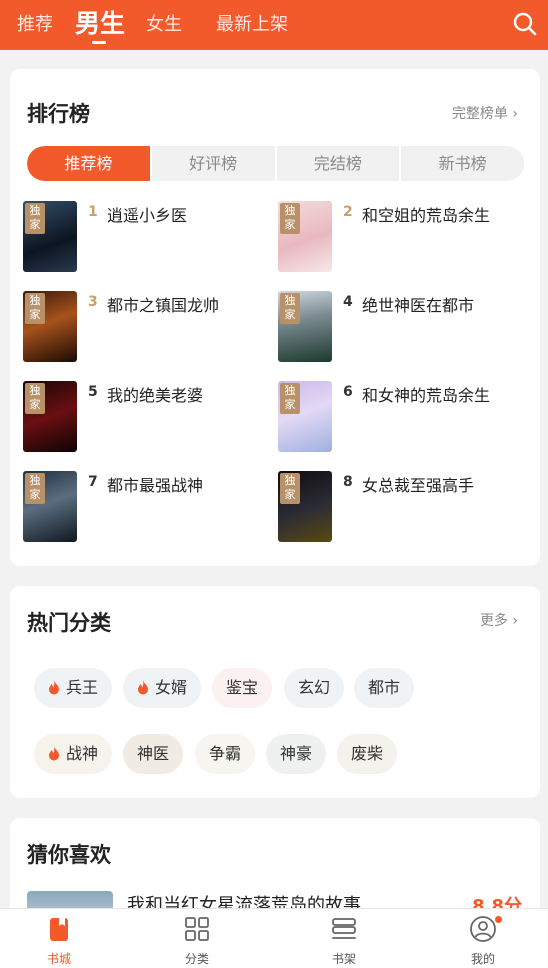 The image size is (548, 968). What do you see at coordinates (148, 507) in the screenshot?
I see `book-item: 独家 7 都市最强战神` at bounding box center [148, 507].